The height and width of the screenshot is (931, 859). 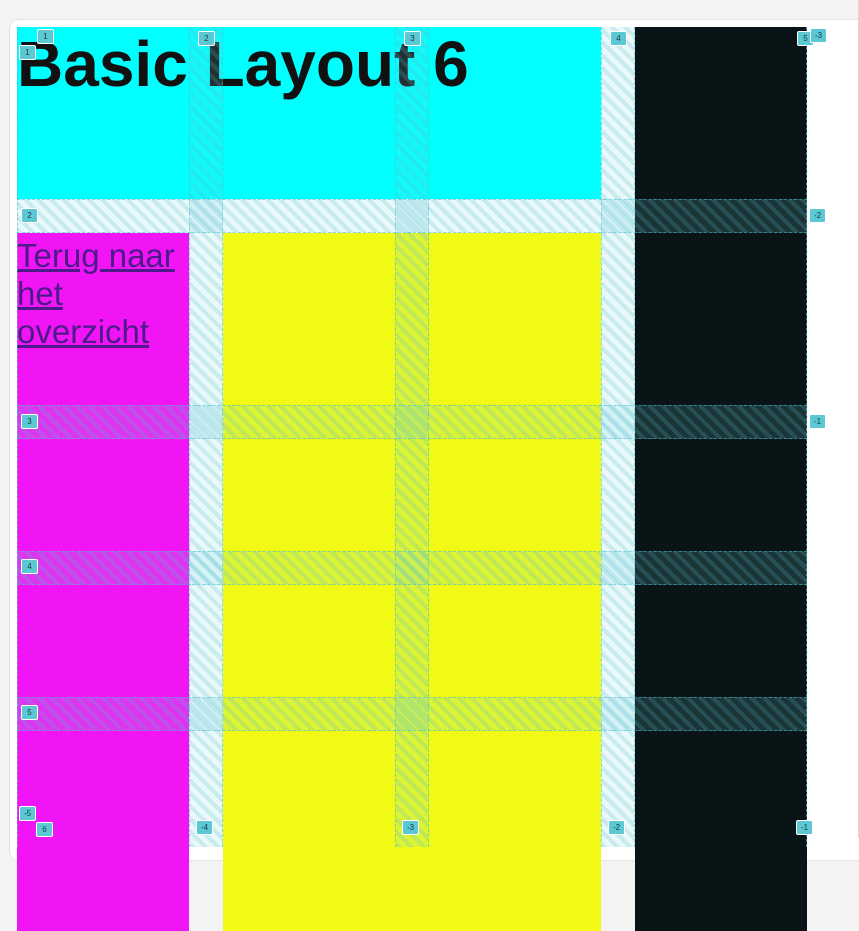 I want to click on grid-line-badge: 5, so click(x=29, y=712).